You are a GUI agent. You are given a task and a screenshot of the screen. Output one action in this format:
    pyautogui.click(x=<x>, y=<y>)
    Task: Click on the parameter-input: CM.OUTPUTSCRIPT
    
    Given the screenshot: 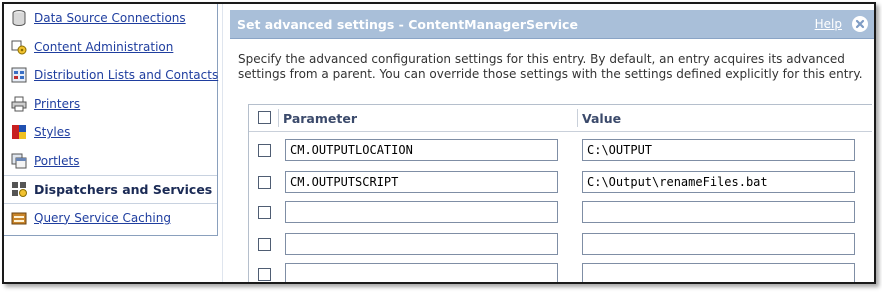 What is the action you would take?
    pyautogui.click(x=421, y=182)
    